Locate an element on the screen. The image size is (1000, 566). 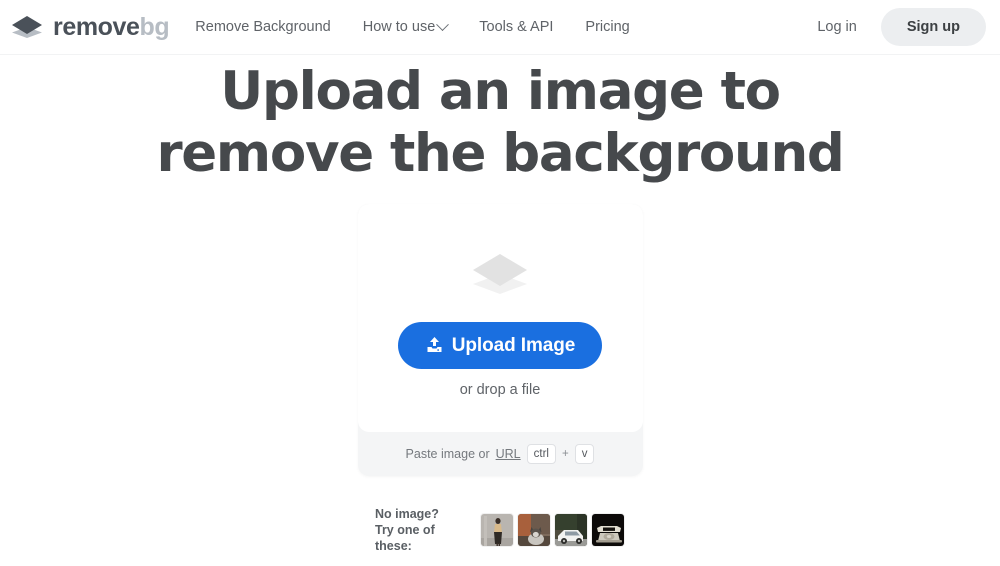
sample-cat is located at coordinates (534, 530).